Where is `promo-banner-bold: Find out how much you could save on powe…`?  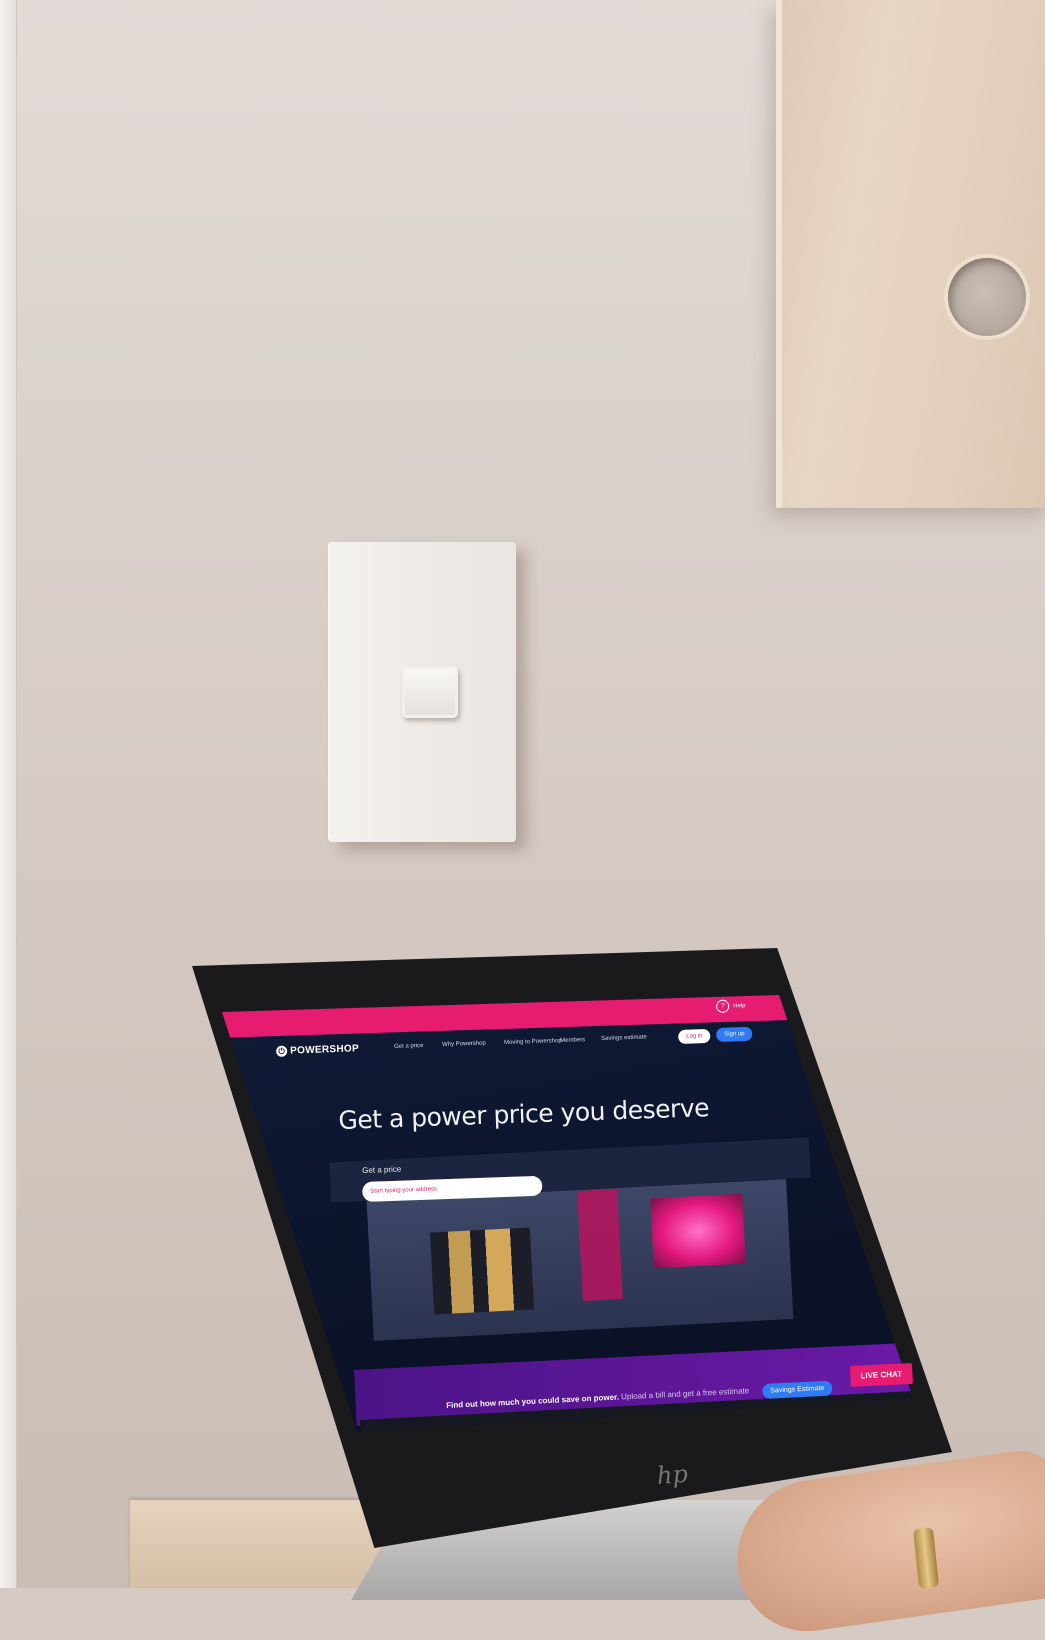 promo-banner-bold: Find out how much you could save on powe… is located at coordinates (533, 1401).